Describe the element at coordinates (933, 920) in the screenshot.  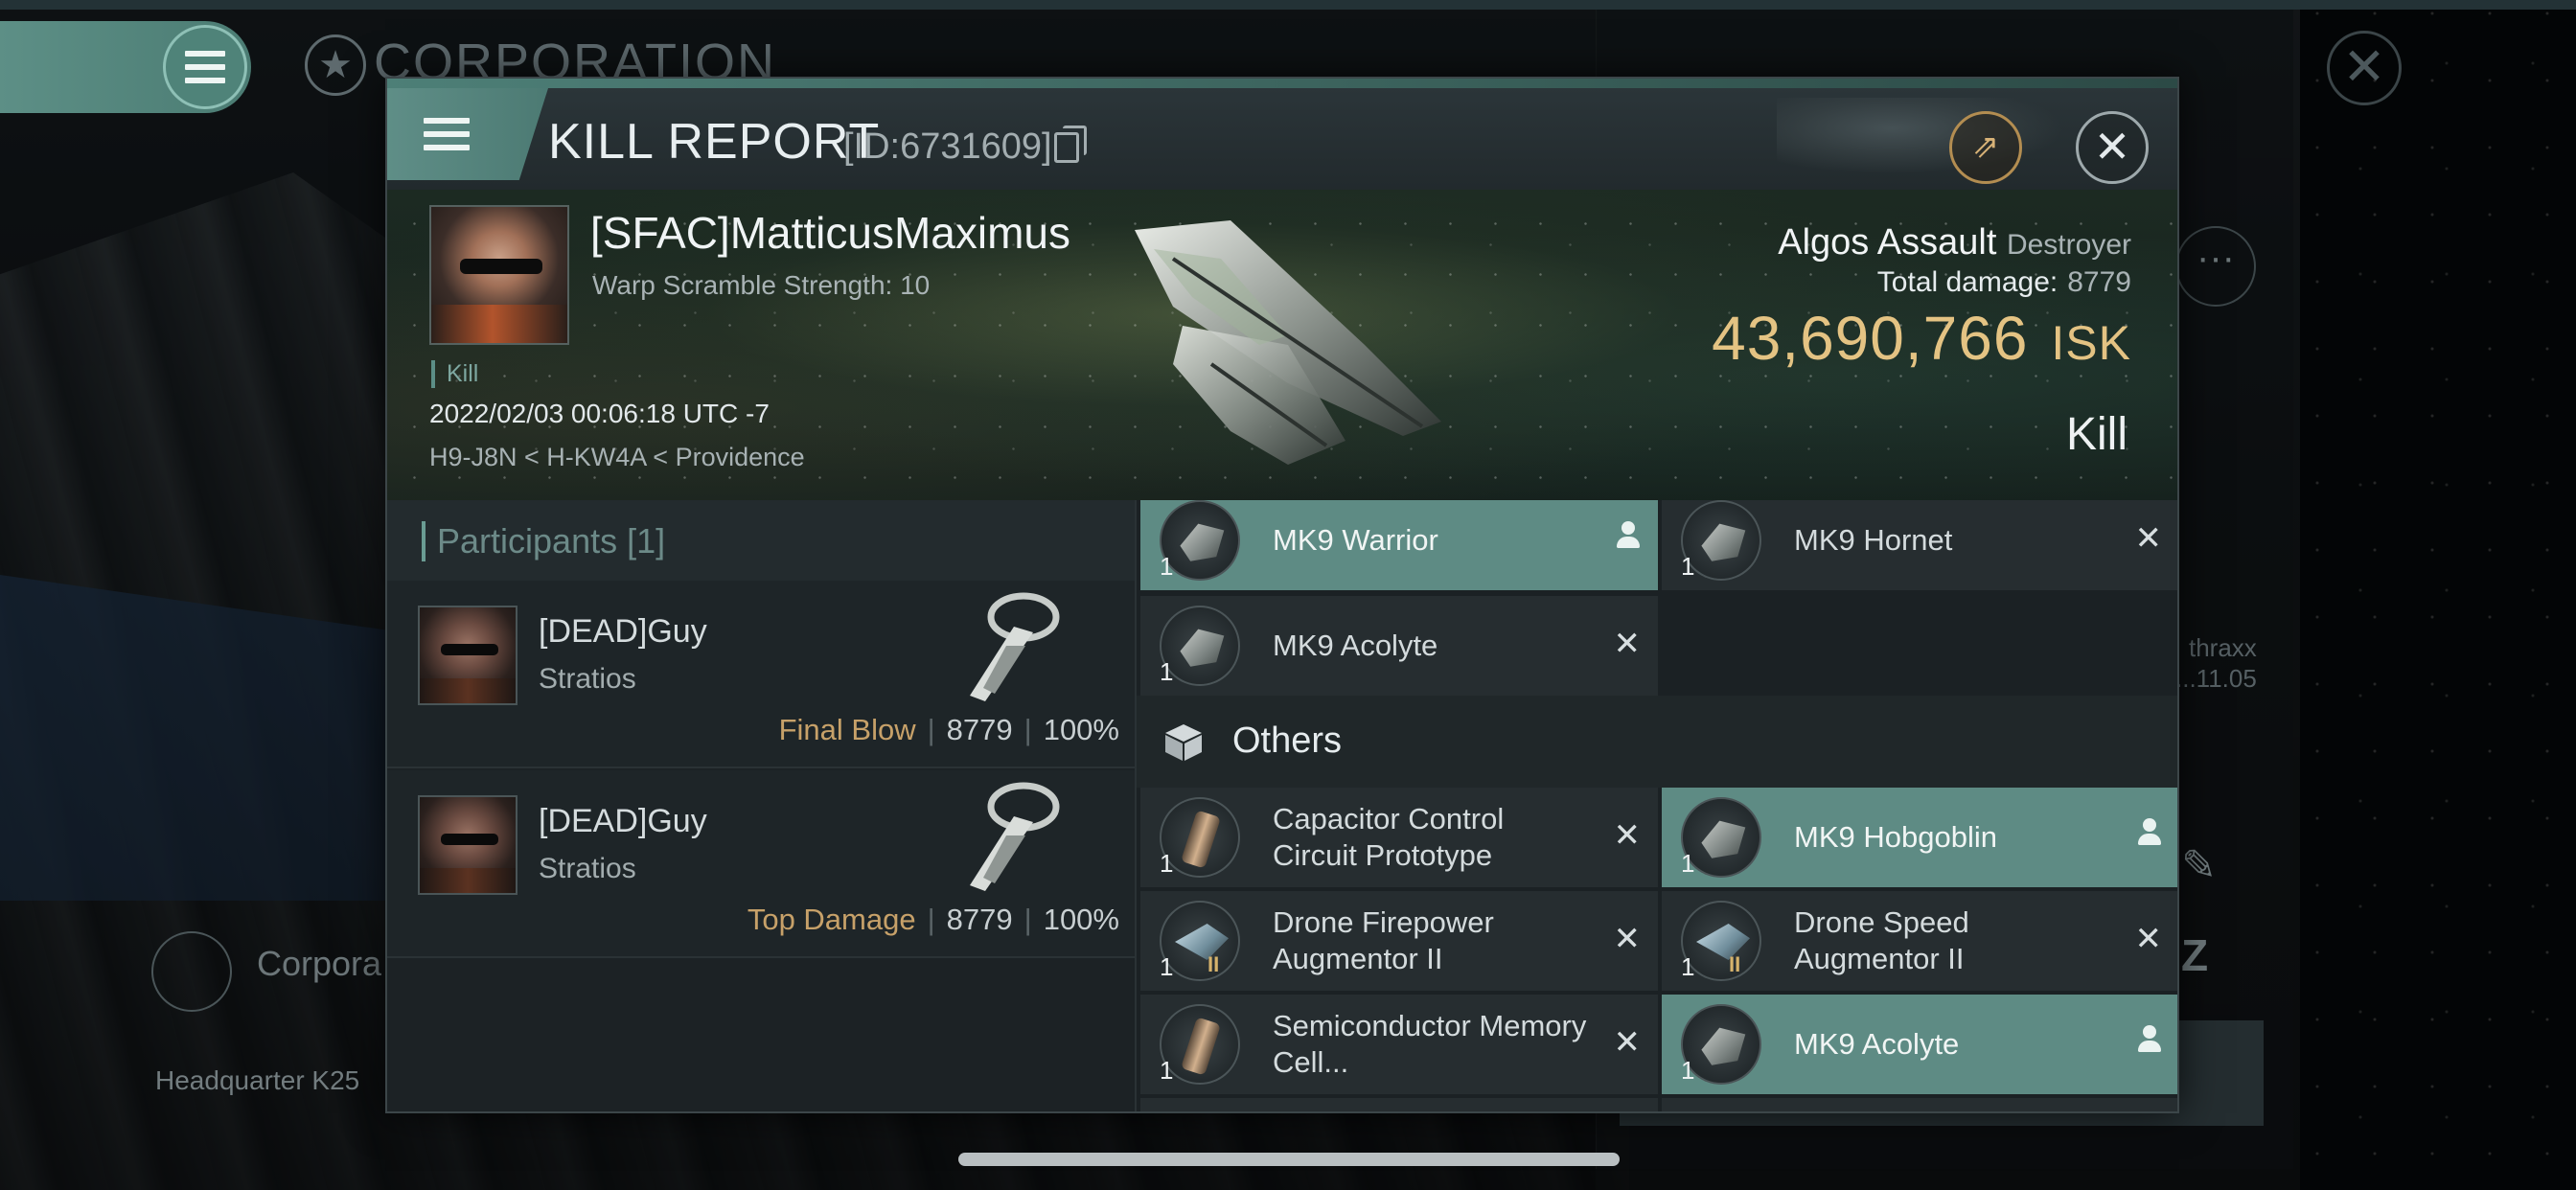
I see `participant-stats: Top Damage | 8779 | 100%` at that location.